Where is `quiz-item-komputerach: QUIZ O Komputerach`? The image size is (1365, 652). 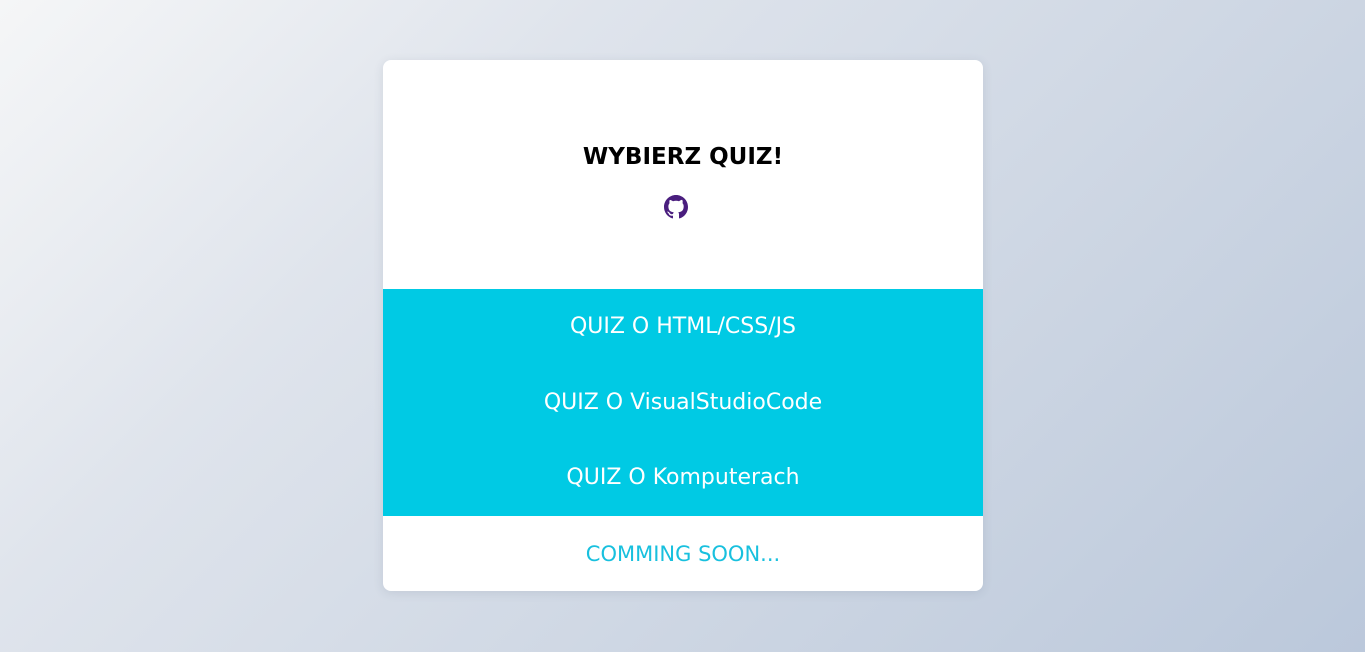 quiz-item-komputerach: QUIZ O Komputerach is located at coordinates (683, 478).